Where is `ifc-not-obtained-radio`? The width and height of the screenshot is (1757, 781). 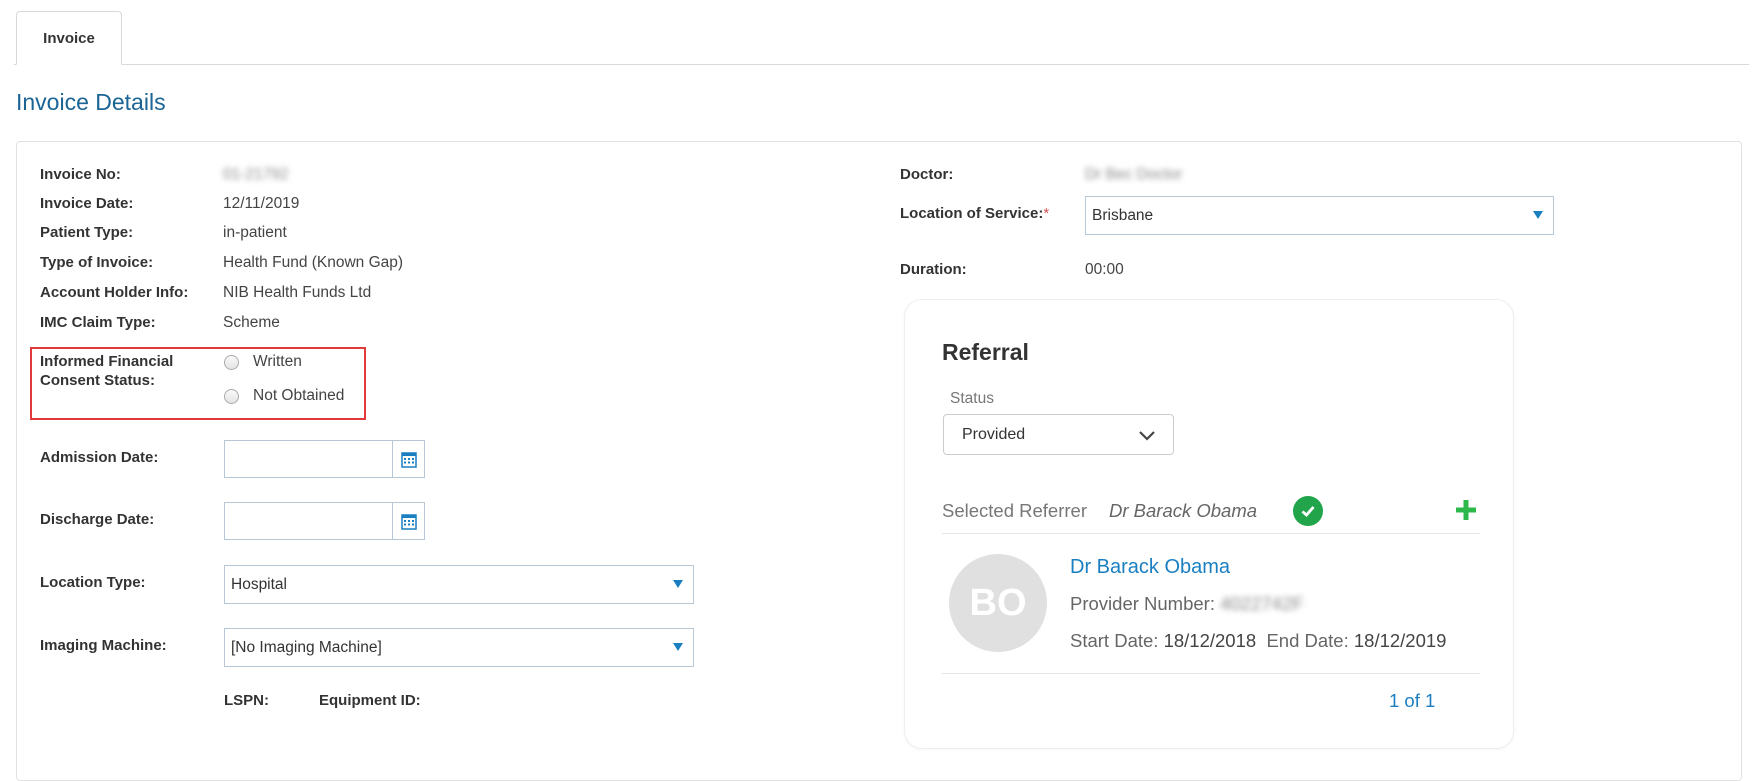
ifc-not-obtained-radio is located at coordinates (231, 396).